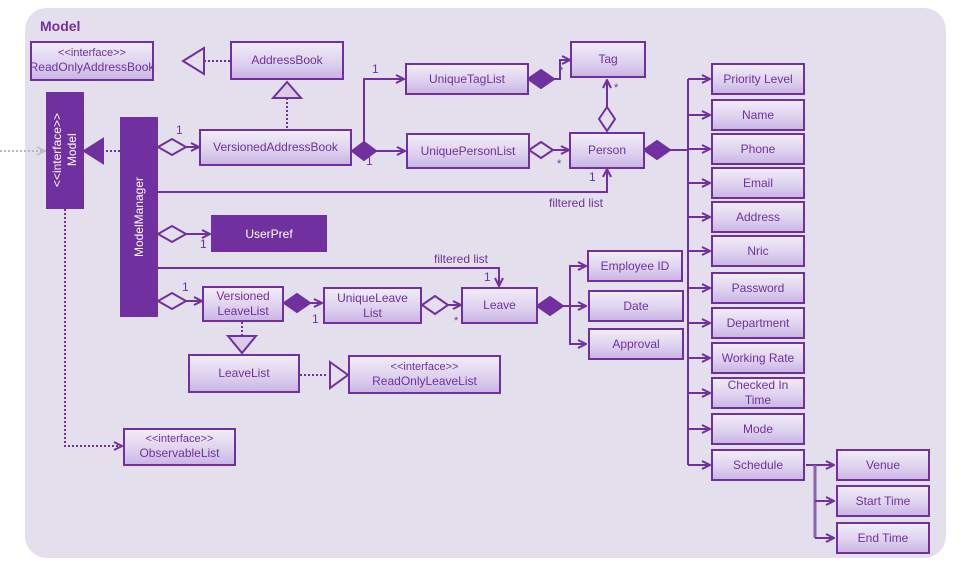 The image size is (960, 569). I want to click on class-name: VersionedAddressBook, so click(275, 147).